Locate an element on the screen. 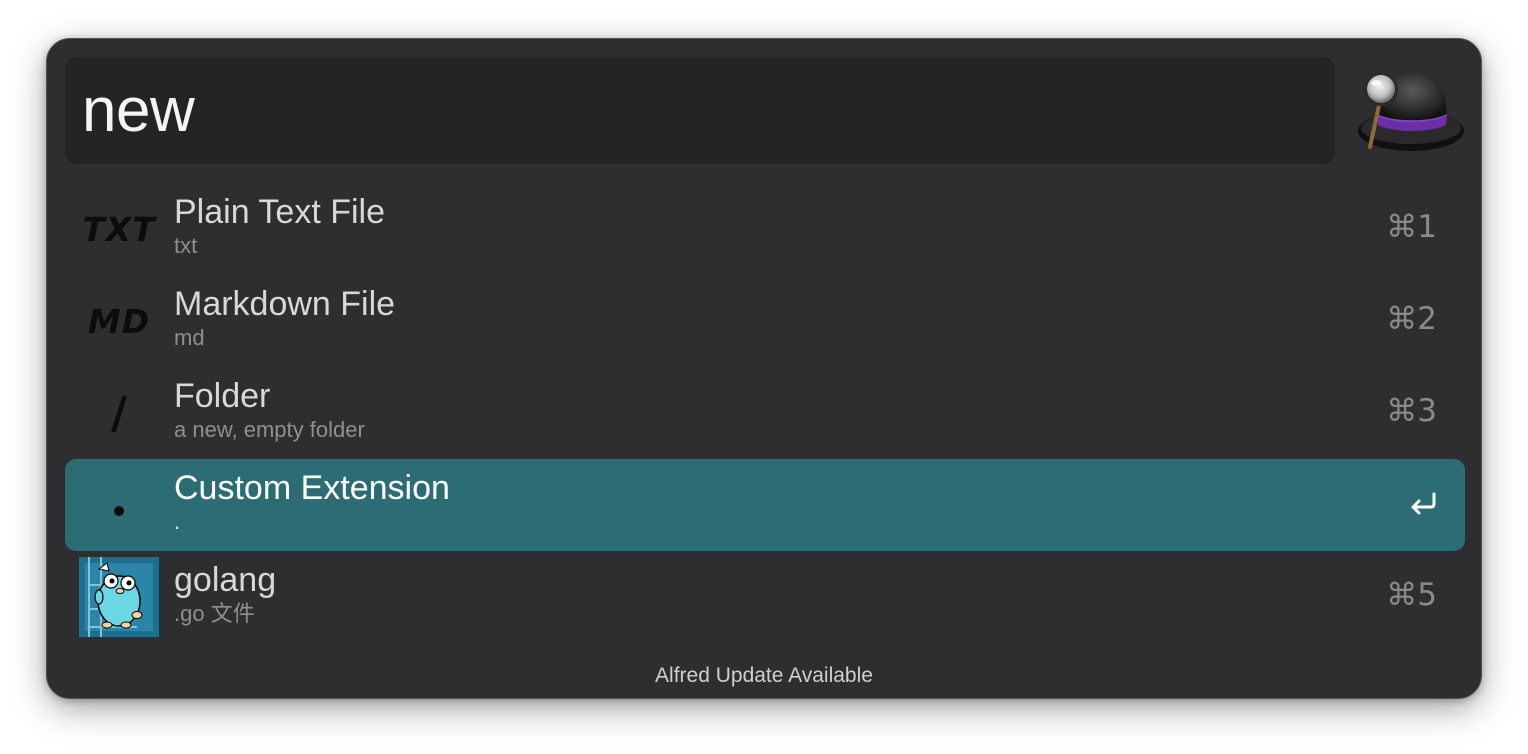 This screenshot has height=754, width=1528. result-title: Custom Extension is located at coordinates (312, 488).